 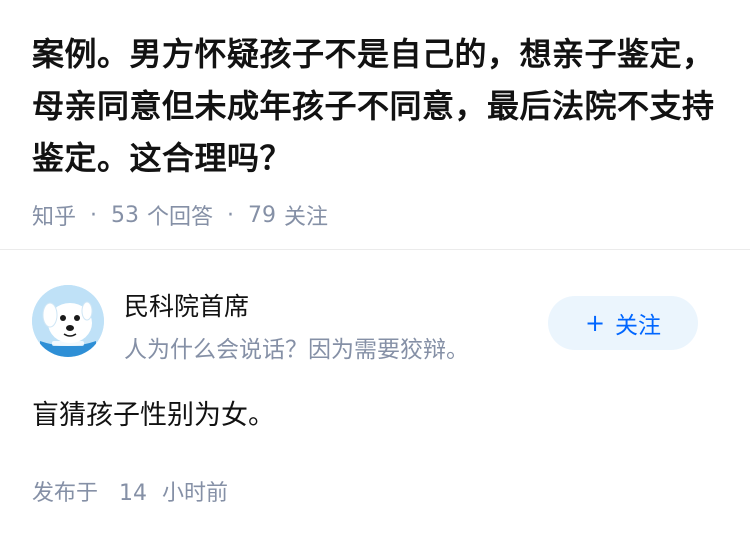 I want to click on author-name: 民科院首席, so click(x=186, y=305).